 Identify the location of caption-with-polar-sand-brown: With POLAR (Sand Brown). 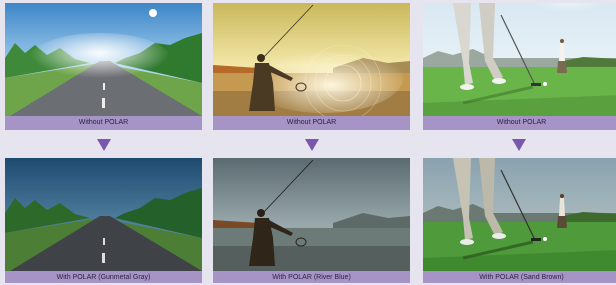
(519, 277).